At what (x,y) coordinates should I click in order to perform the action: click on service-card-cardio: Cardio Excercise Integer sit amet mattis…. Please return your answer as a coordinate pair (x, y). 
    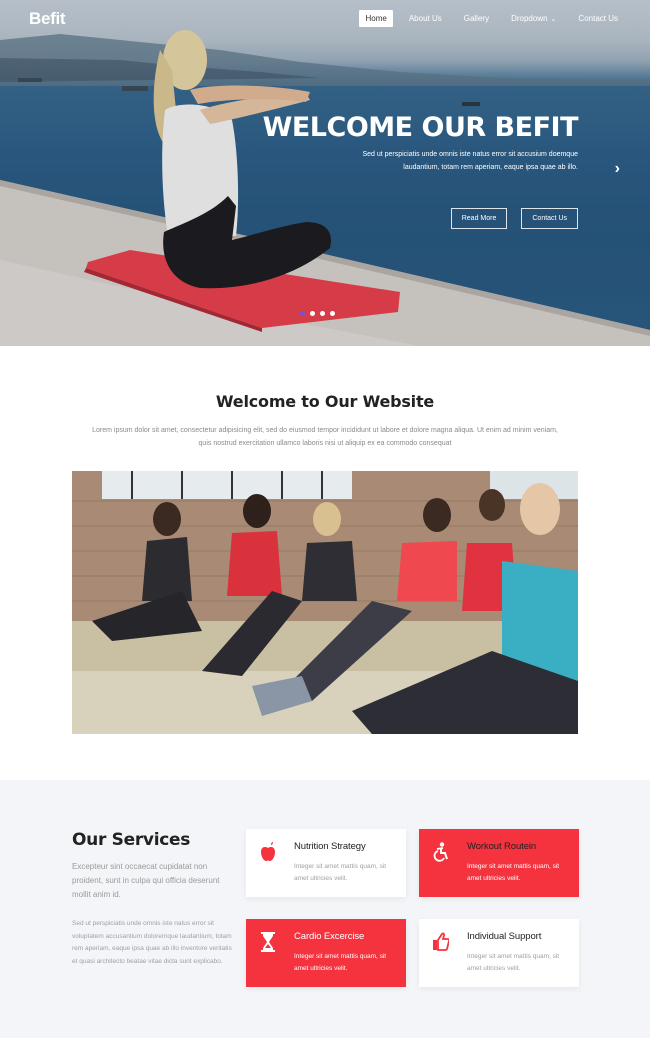
    Looking at the image, I should click on (326, 953).